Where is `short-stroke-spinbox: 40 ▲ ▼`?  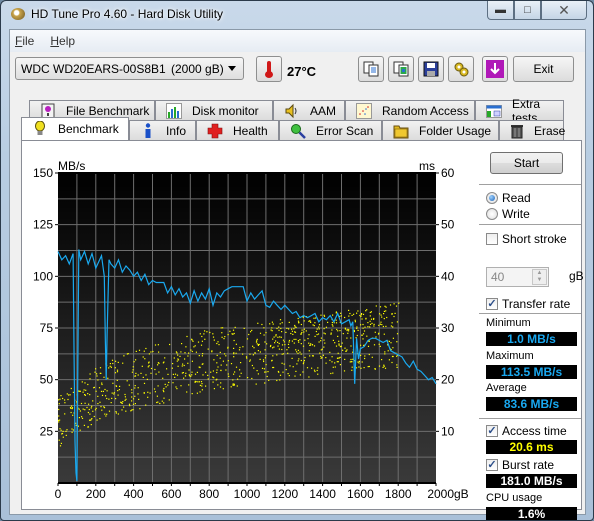
short-stroke-spinbox: 40 ▲ ▼ is located at coordinates (517, 277).